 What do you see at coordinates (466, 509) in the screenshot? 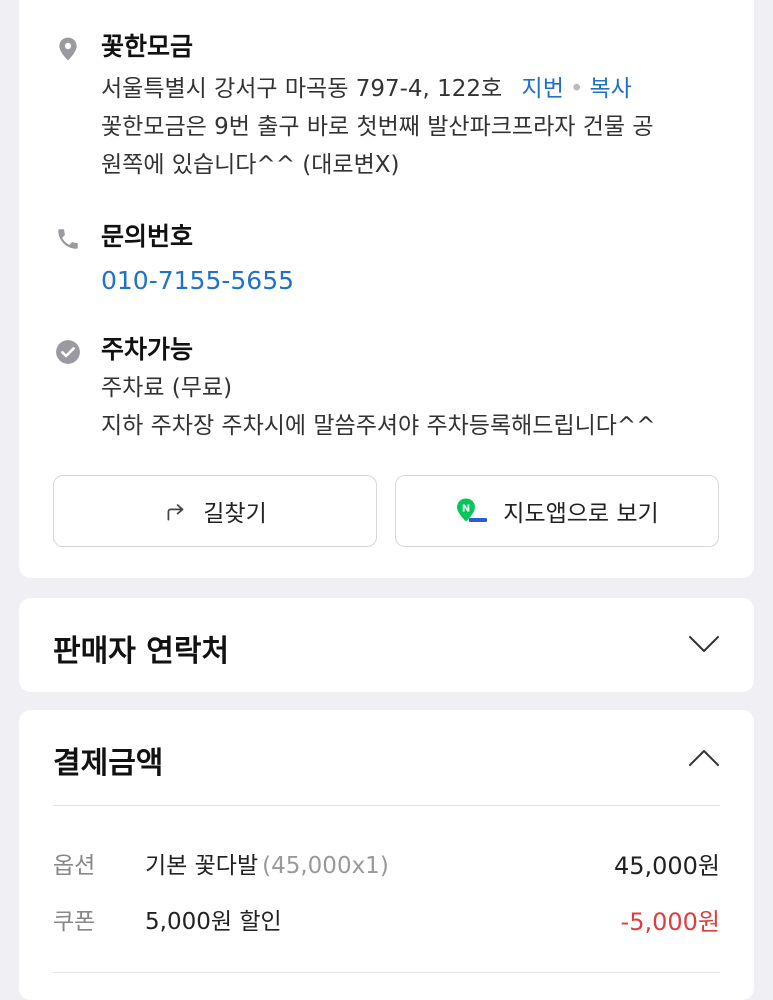
I see `svg-text: N` at bounding box center [466, 509].